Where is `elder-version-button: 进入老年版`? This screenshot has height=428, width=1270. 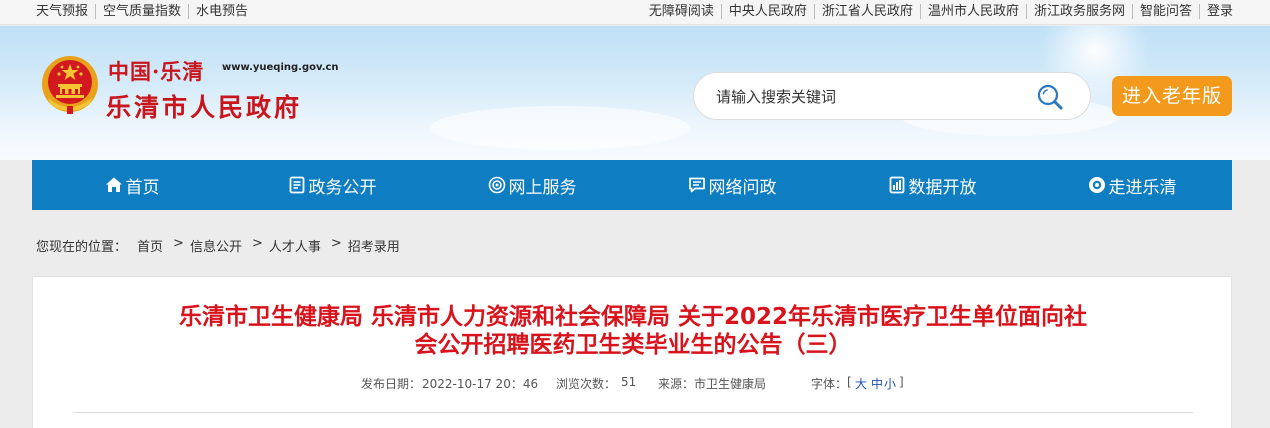
elder-version-button: 进入老年版 is located at coordinates (1172, 96).